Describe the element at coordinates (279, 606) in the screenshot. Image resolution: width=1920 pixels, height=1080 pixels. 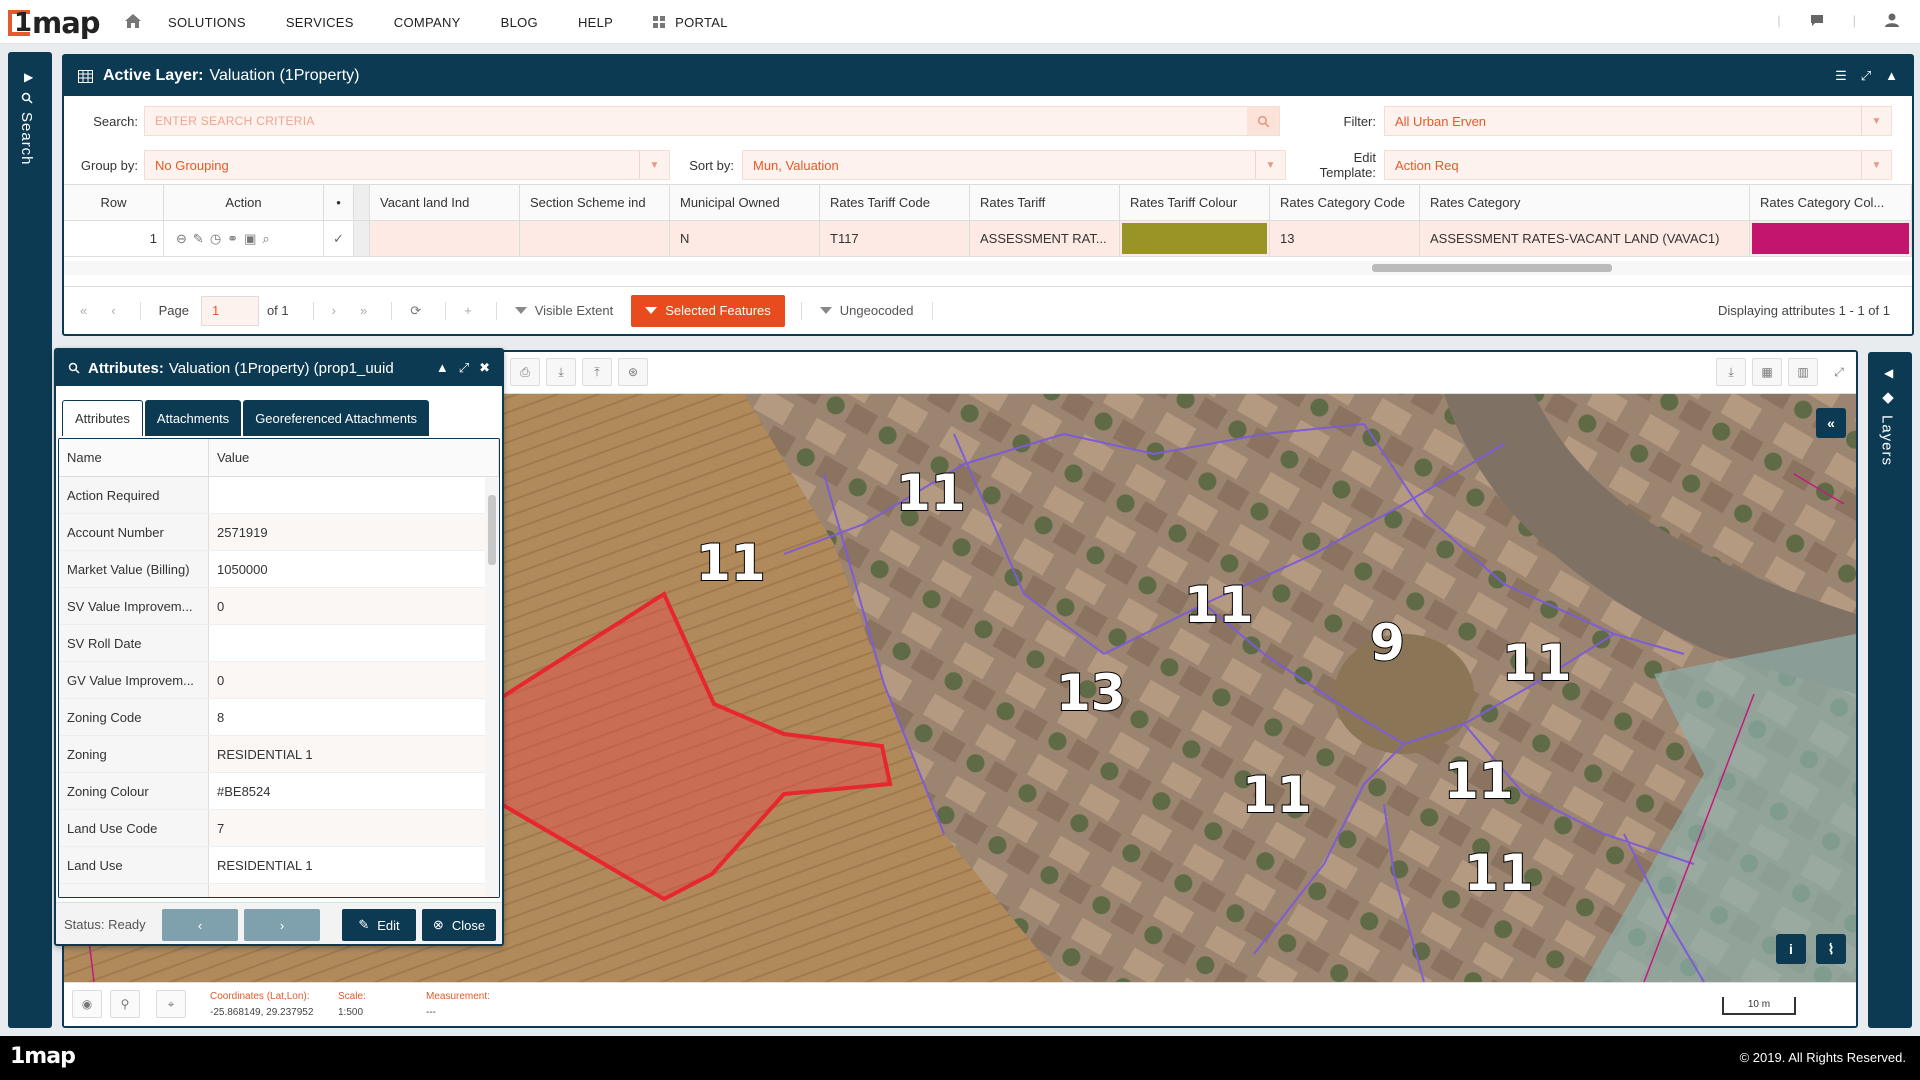
I see `attribute-row: SV Value Improvem... 0` at that location.